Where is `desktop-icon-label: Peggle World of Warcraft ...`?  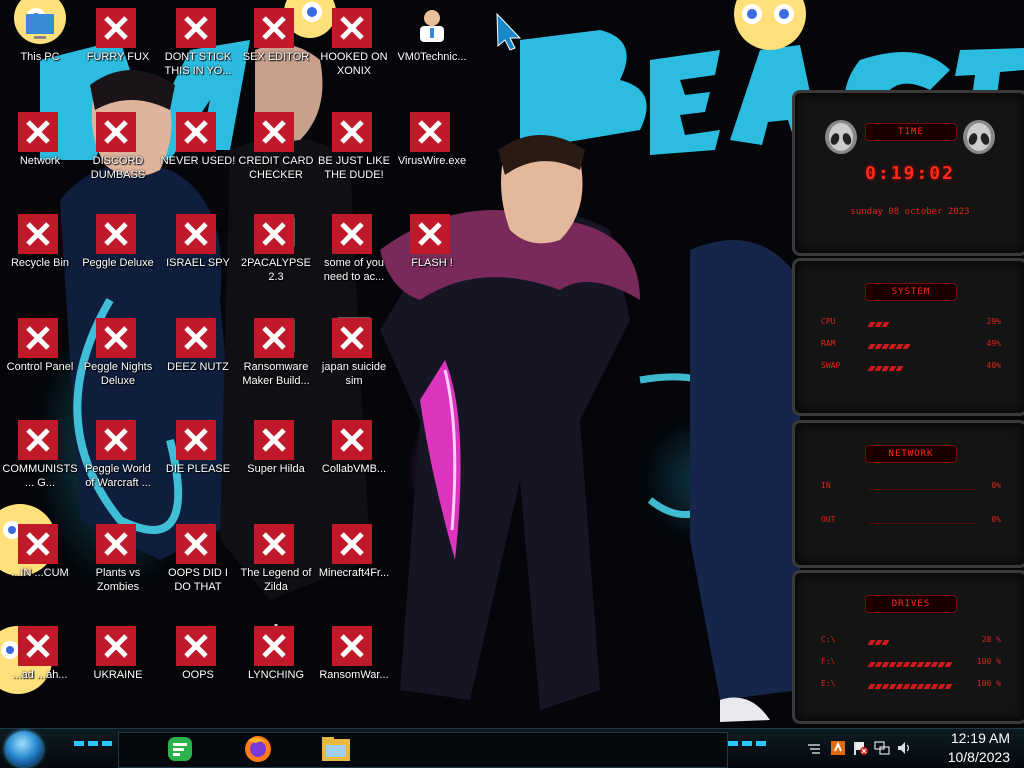
desktop-icon-label: Peggle World of Warcraft ... is located at coordinates (118, 476).